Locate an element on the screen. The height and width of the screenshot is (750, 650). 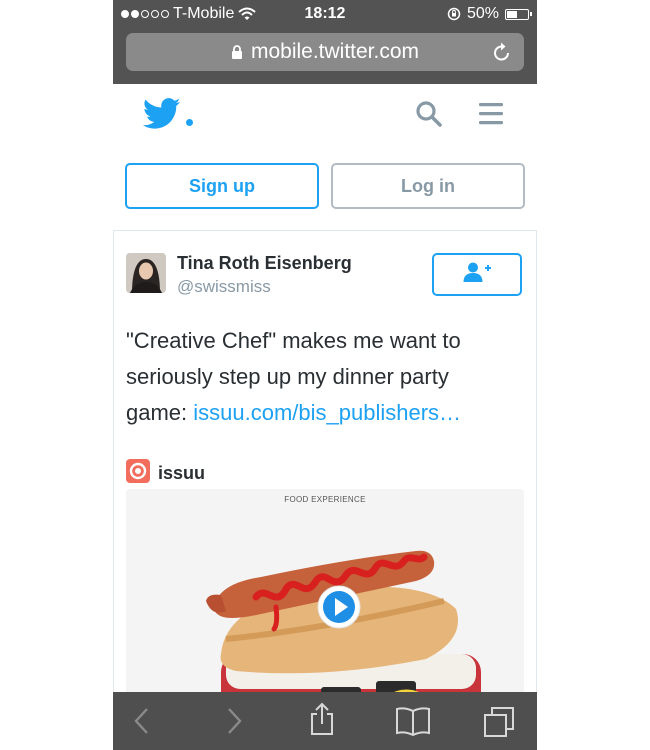
search-icon is located at coordinates (429, 116).